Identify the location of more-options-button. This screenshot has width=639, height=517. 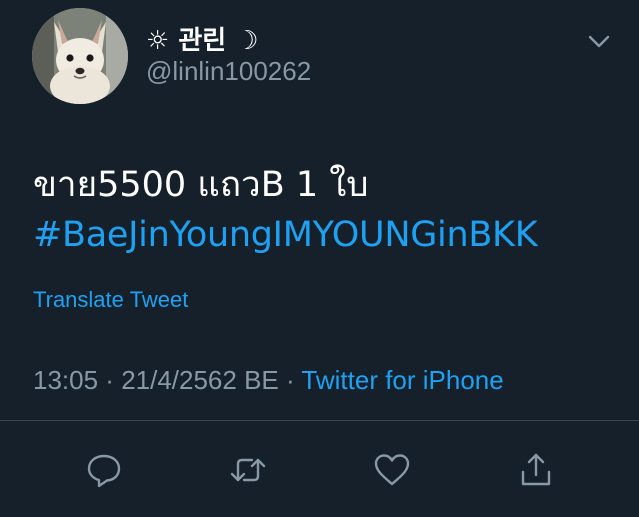
(599, 41).